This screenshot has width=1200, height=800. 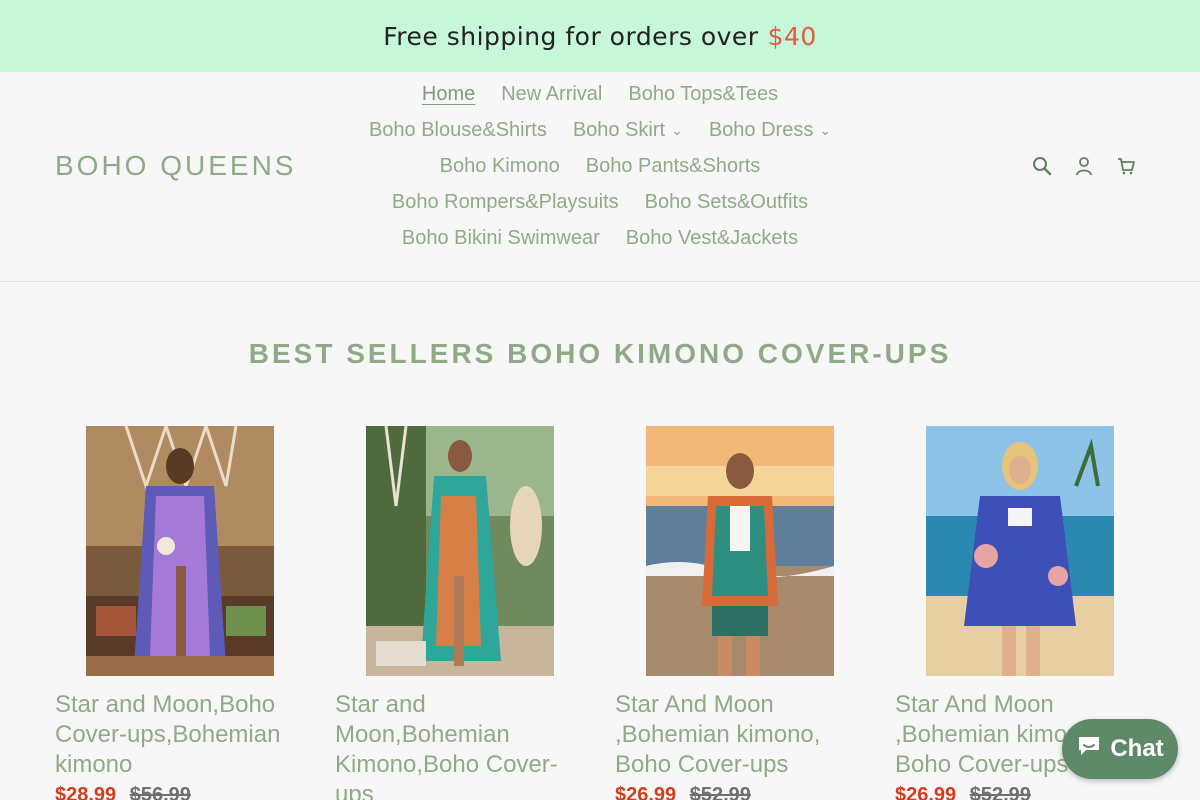 I want to click on header-icons, so click(x=1084, y=166).